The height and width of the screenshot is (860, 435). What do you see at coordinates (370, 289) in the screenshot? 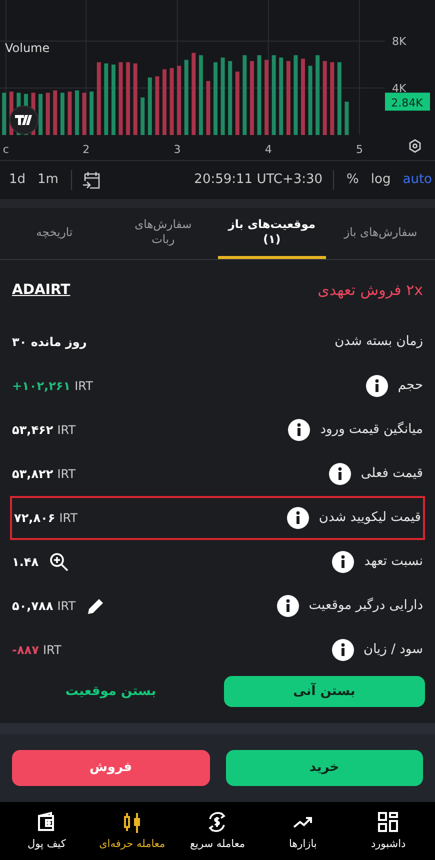
I see `position-side: ۲x فروش تعهدی` at bounding box center [370, 289].